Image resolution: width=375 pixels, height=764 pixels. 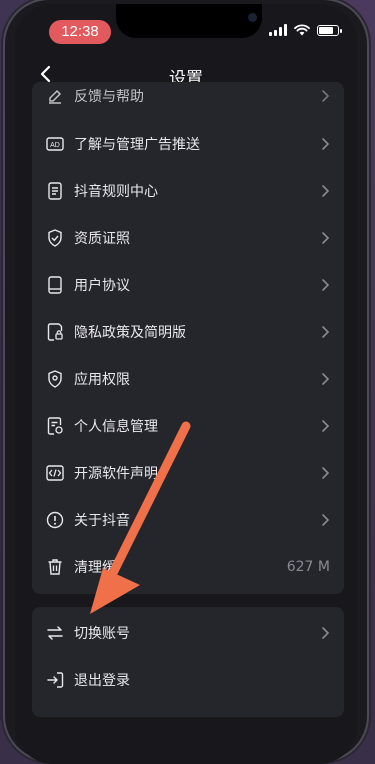 What do you see at coordinates (188, 566) in the screenshot?
I see `settings-item-clear-cache: 清理缓 627 M` at bounding box center [188, 566].